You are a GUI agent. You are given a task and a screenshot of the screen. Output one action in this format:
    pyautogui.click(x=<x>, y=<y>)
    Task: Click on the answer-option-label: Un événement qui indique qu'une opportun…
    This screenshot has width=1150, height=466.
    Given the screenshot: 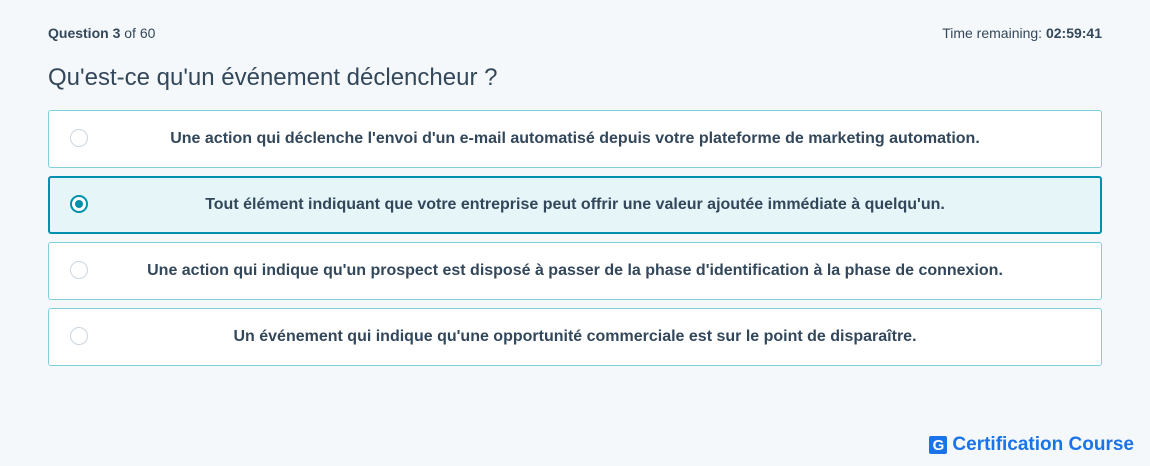 What is the action you would take?
    pyautogui.click(x=575, y=336)
    